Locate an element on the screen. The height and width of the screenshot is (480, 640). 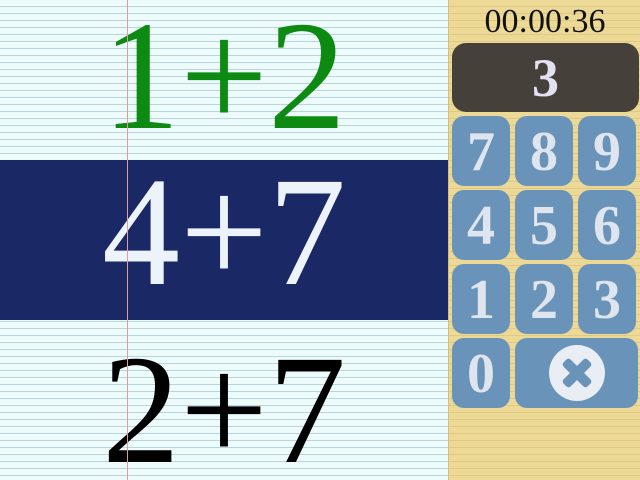
previous-problem-text: 1+2 is located at coordinates (224, 81).